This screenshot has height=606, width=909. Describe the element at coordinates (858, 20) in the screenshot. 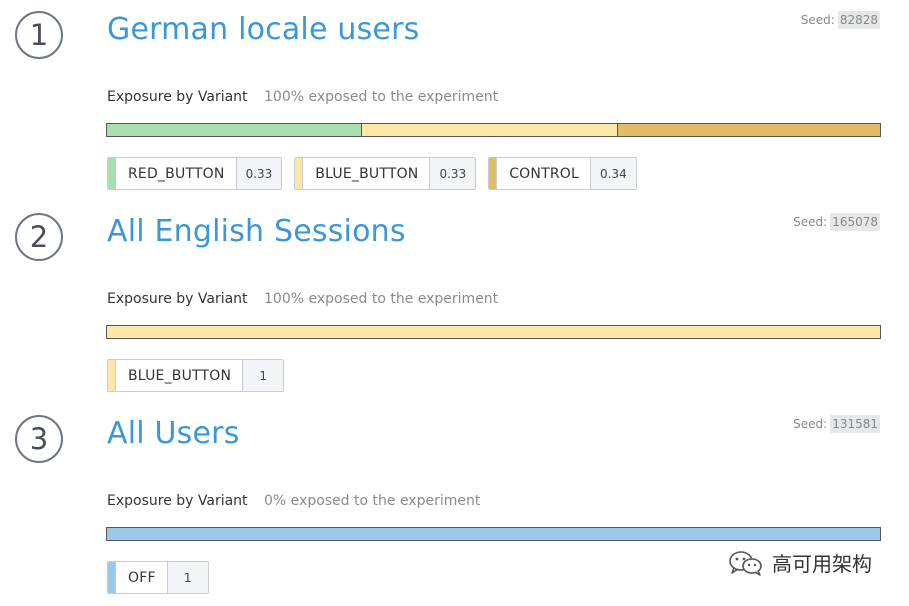

I see `seed-value: 82828` at that location.